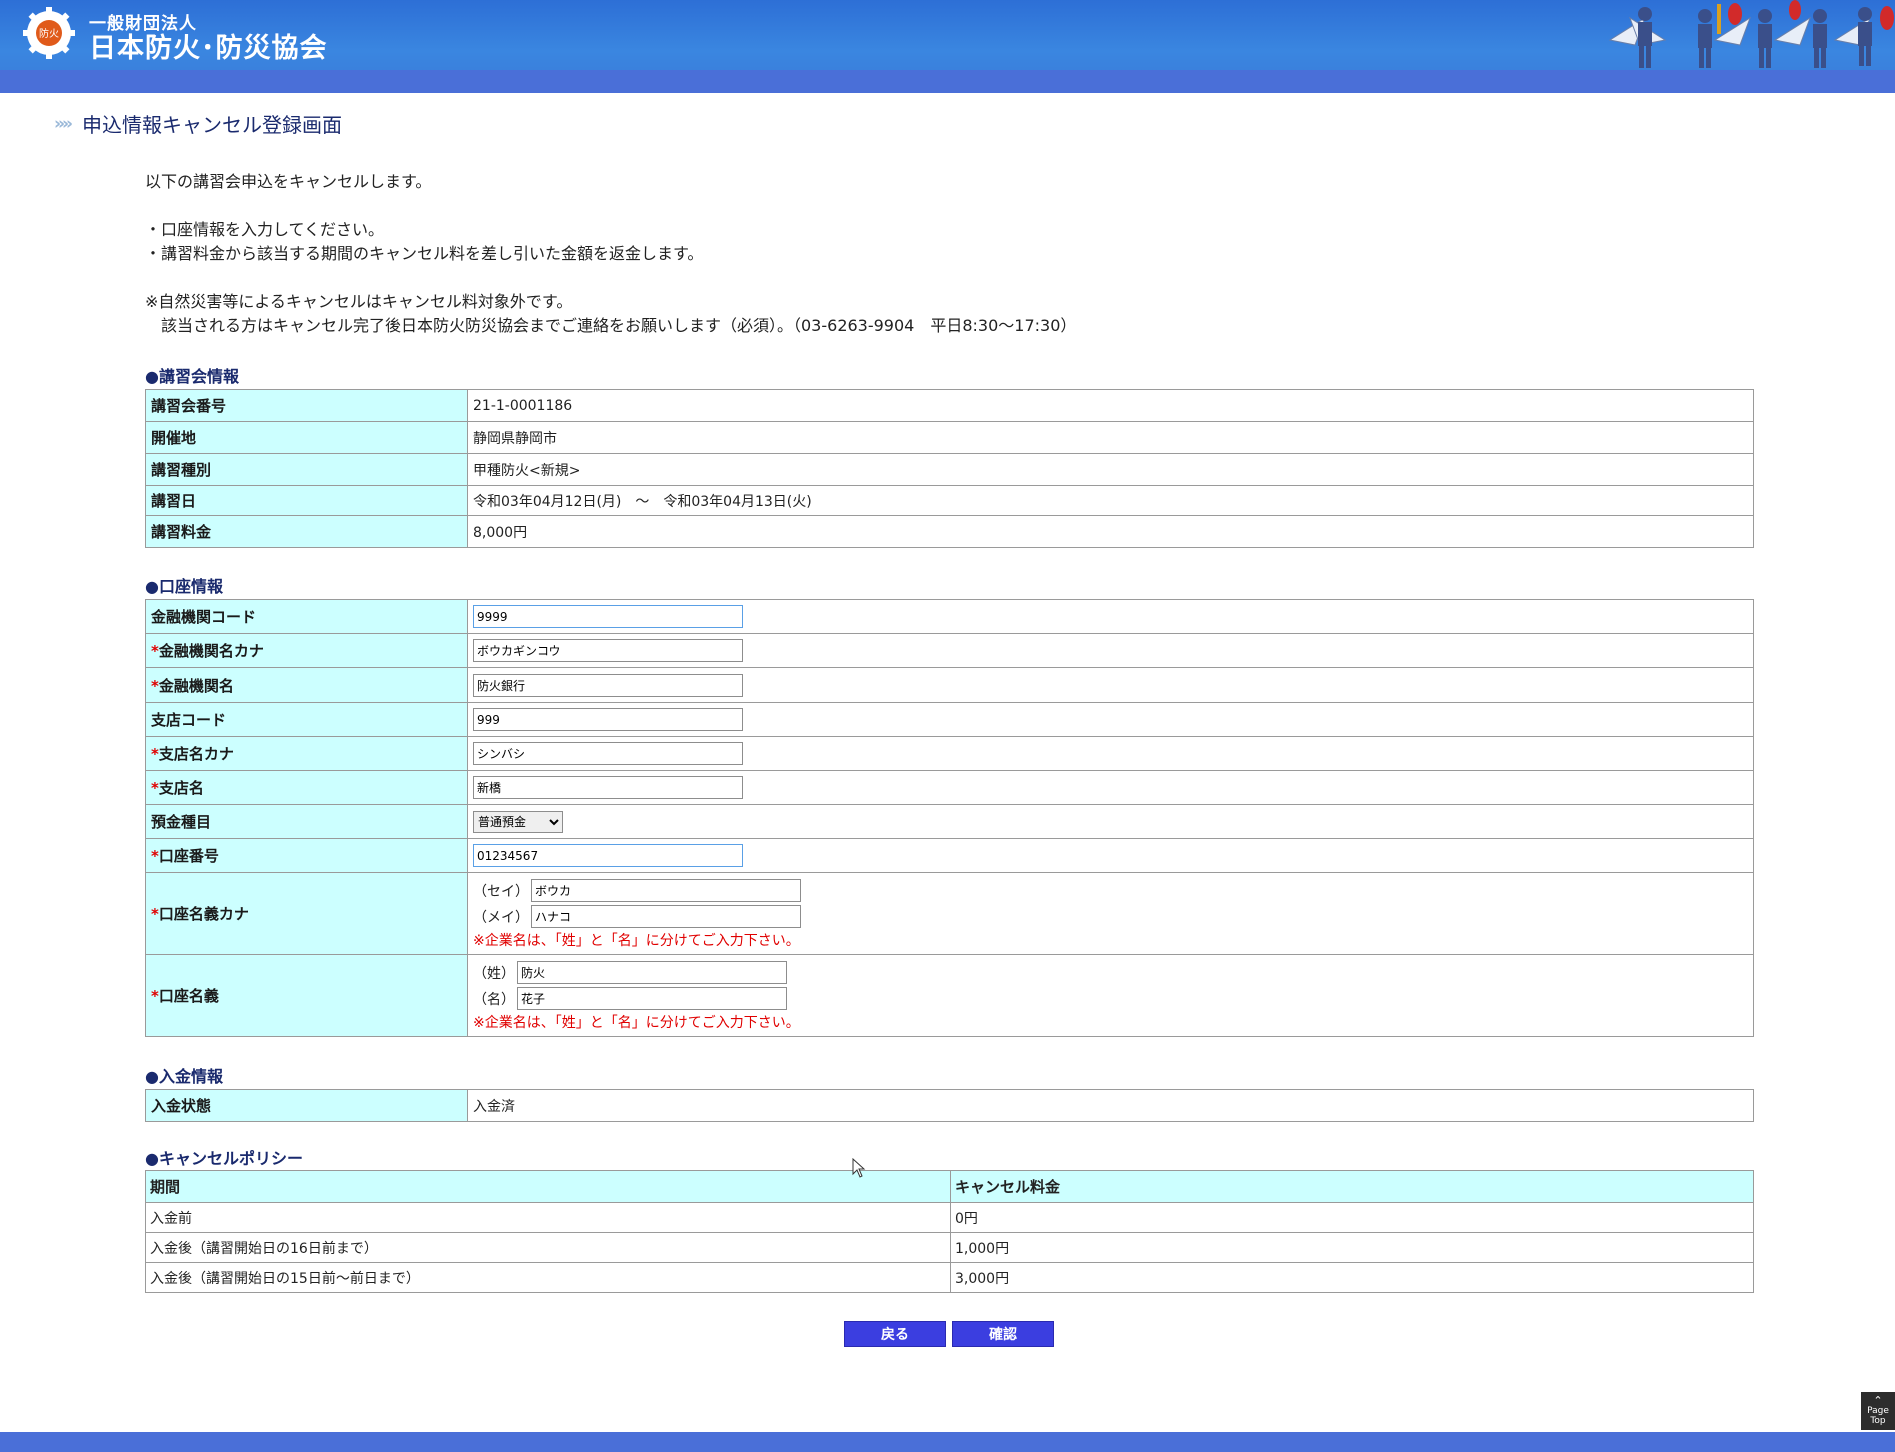 Image resolution: width=1895 pixels, height=1452 pixels. I want to click on emblem-text: 防火, so click(49, 33).